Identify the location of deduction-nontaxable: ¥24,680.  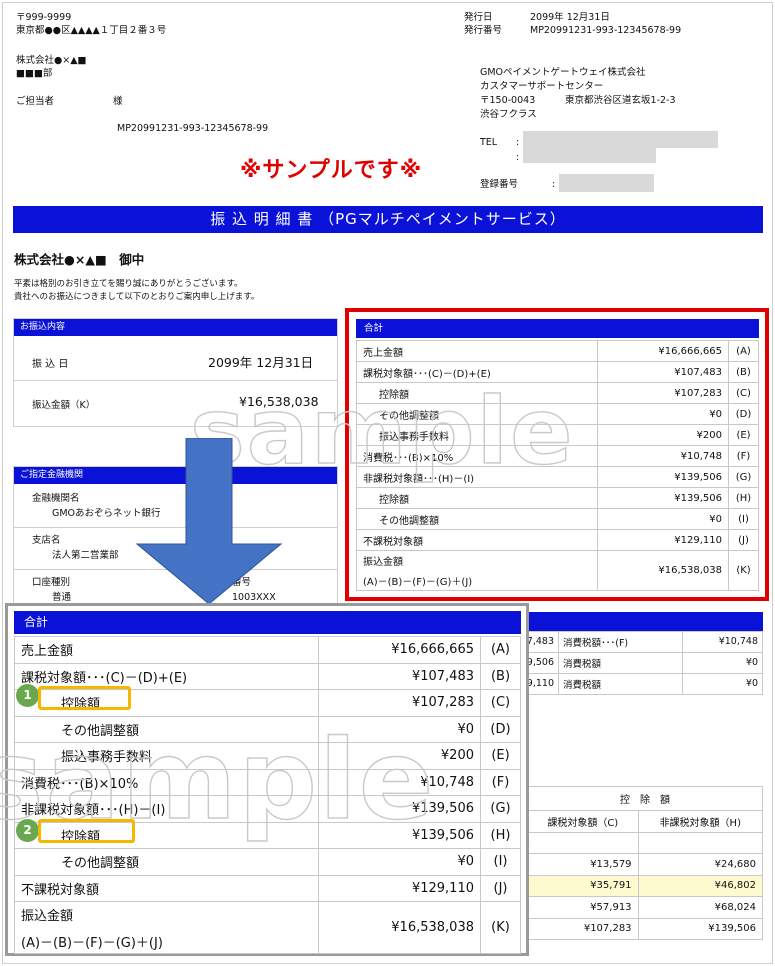
(700, 864).